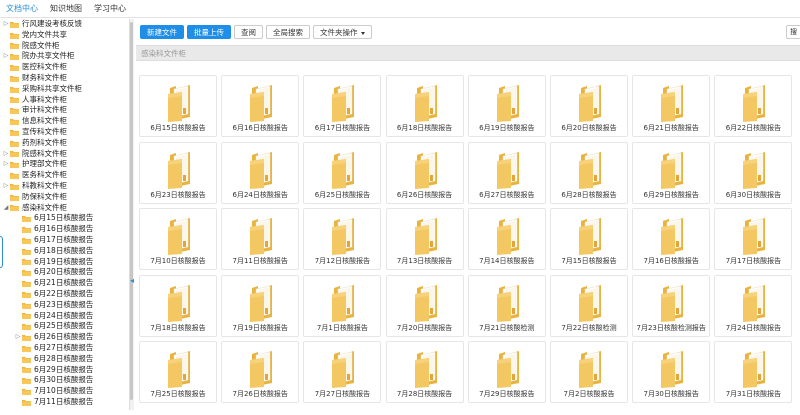  I want to click on tree-child-item: 6月28日核酸报告, so click(64, 359).